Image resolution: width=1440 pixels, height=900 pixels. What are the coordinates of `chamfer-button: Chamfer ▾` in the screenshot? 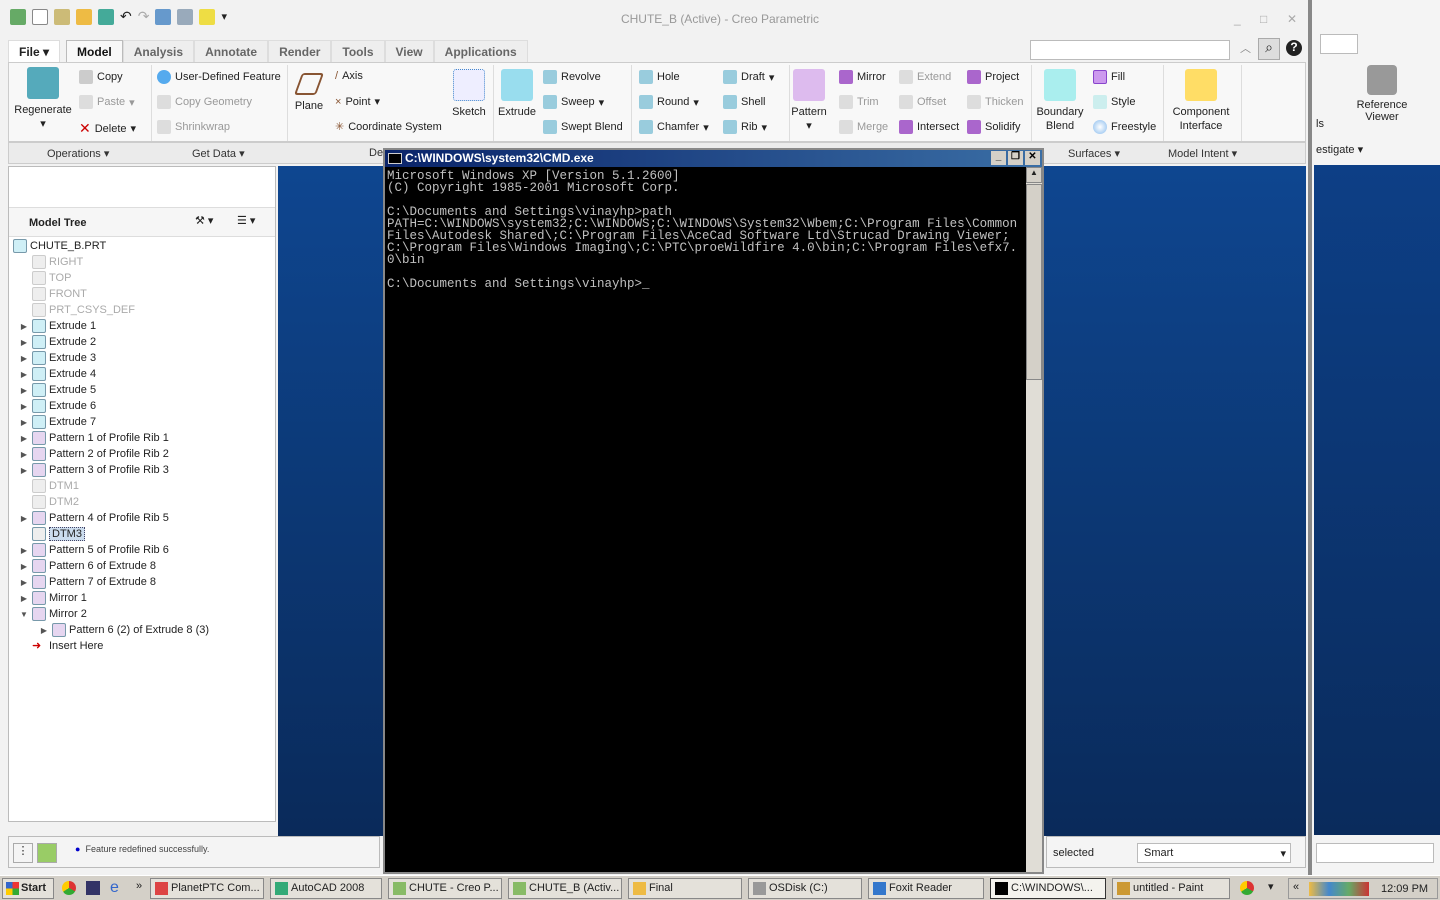 It's located at (674, 127).